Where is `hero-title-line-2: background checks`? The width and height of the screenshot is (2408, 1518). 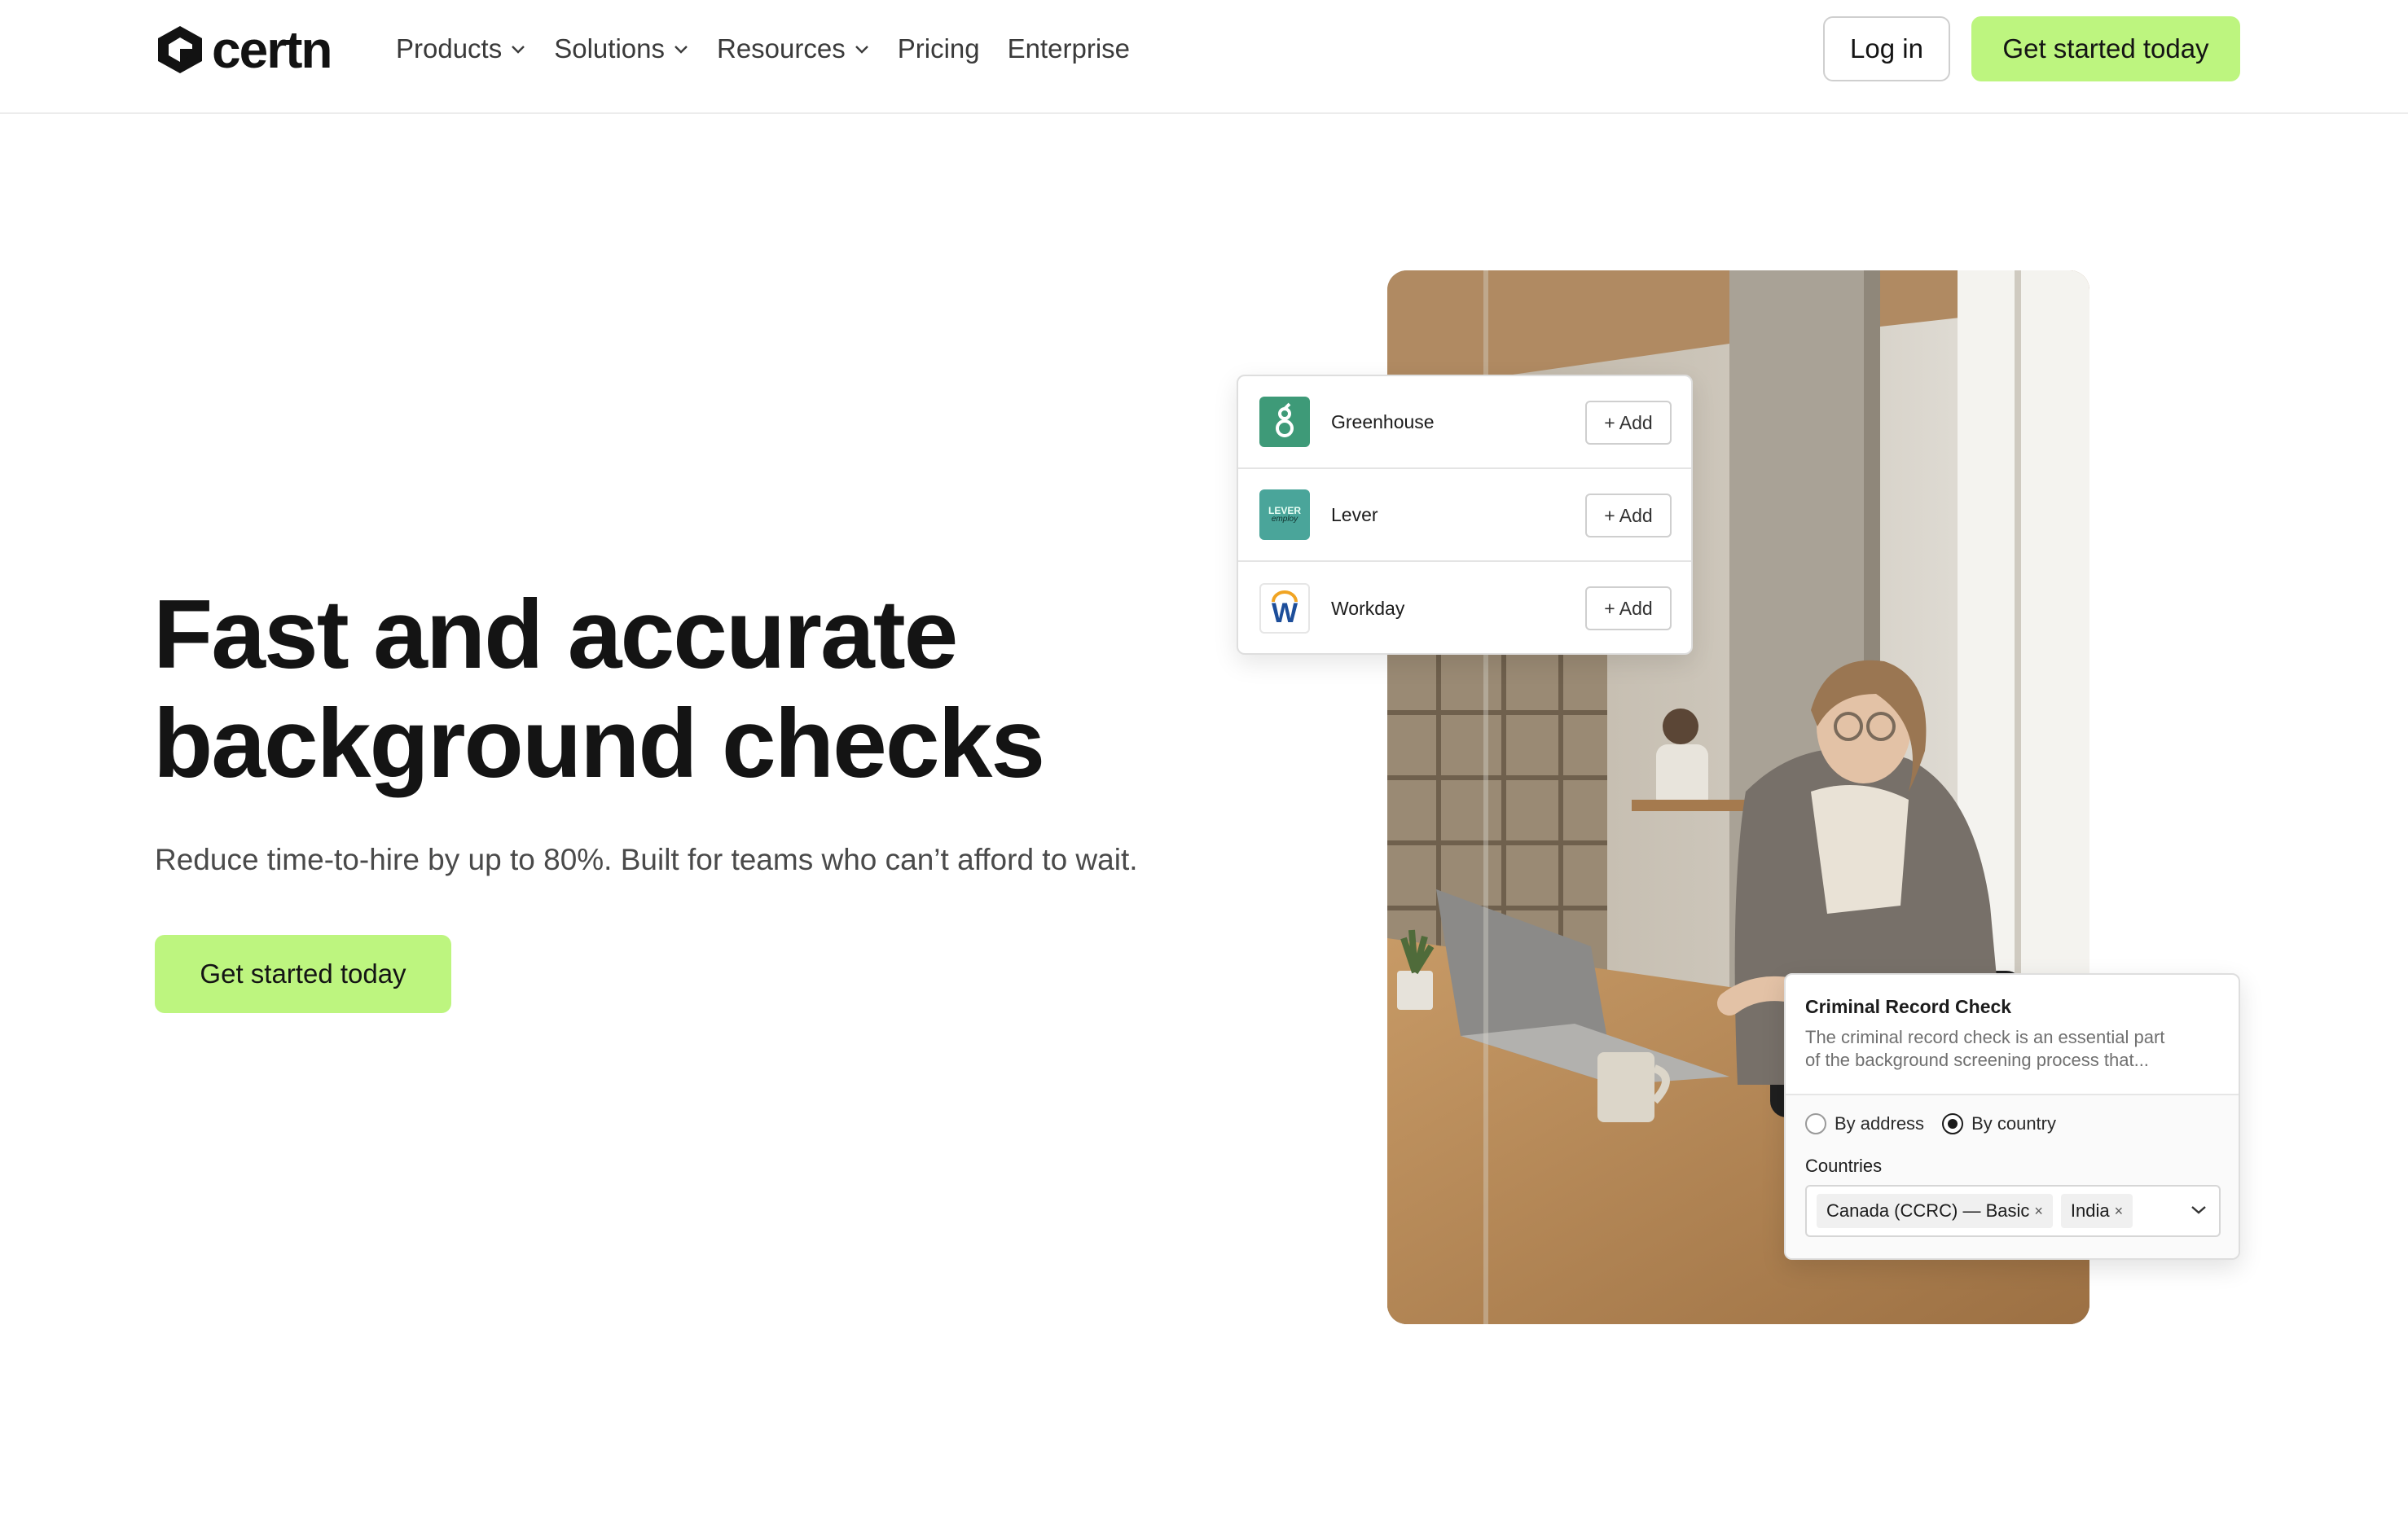
hero-title-line-2: background checks is located at coordinates (599, 743).